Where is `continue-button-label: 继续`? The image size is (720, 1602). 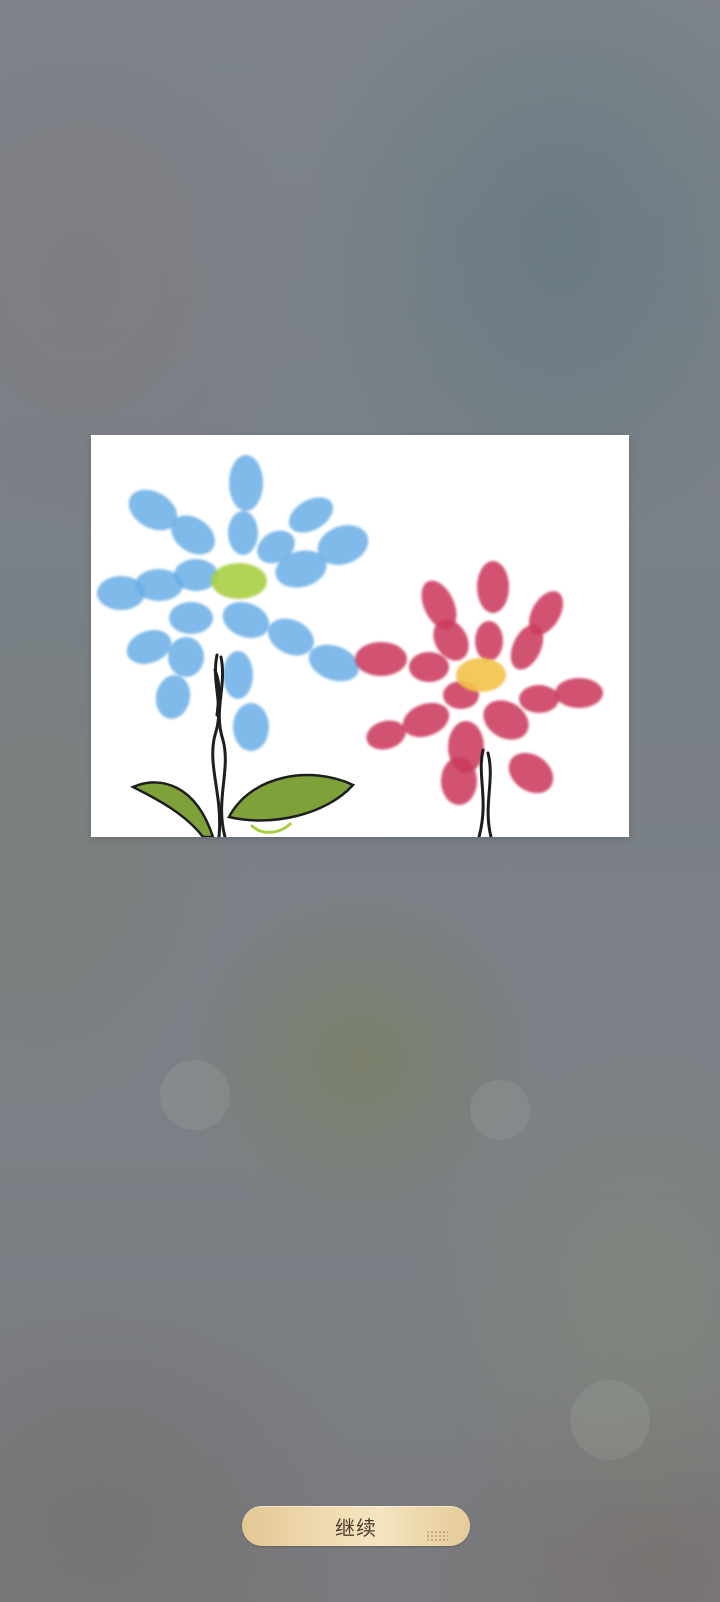
continue-button-label: 继续 is located at coordinates (356, 1527).